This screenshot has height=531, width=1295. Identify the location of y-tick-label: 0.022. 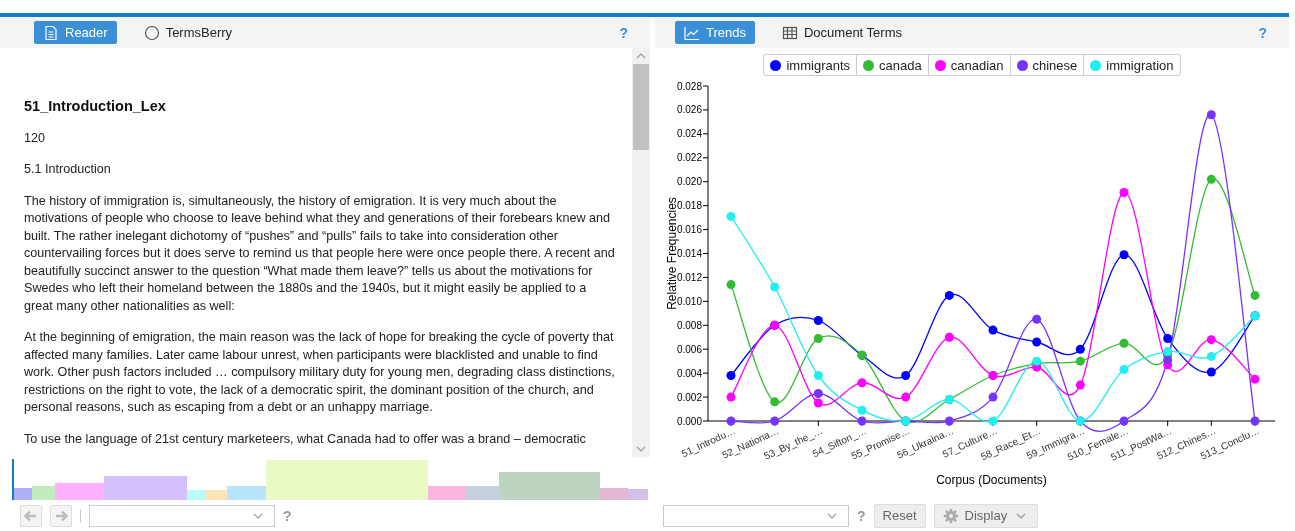
(689, 158).